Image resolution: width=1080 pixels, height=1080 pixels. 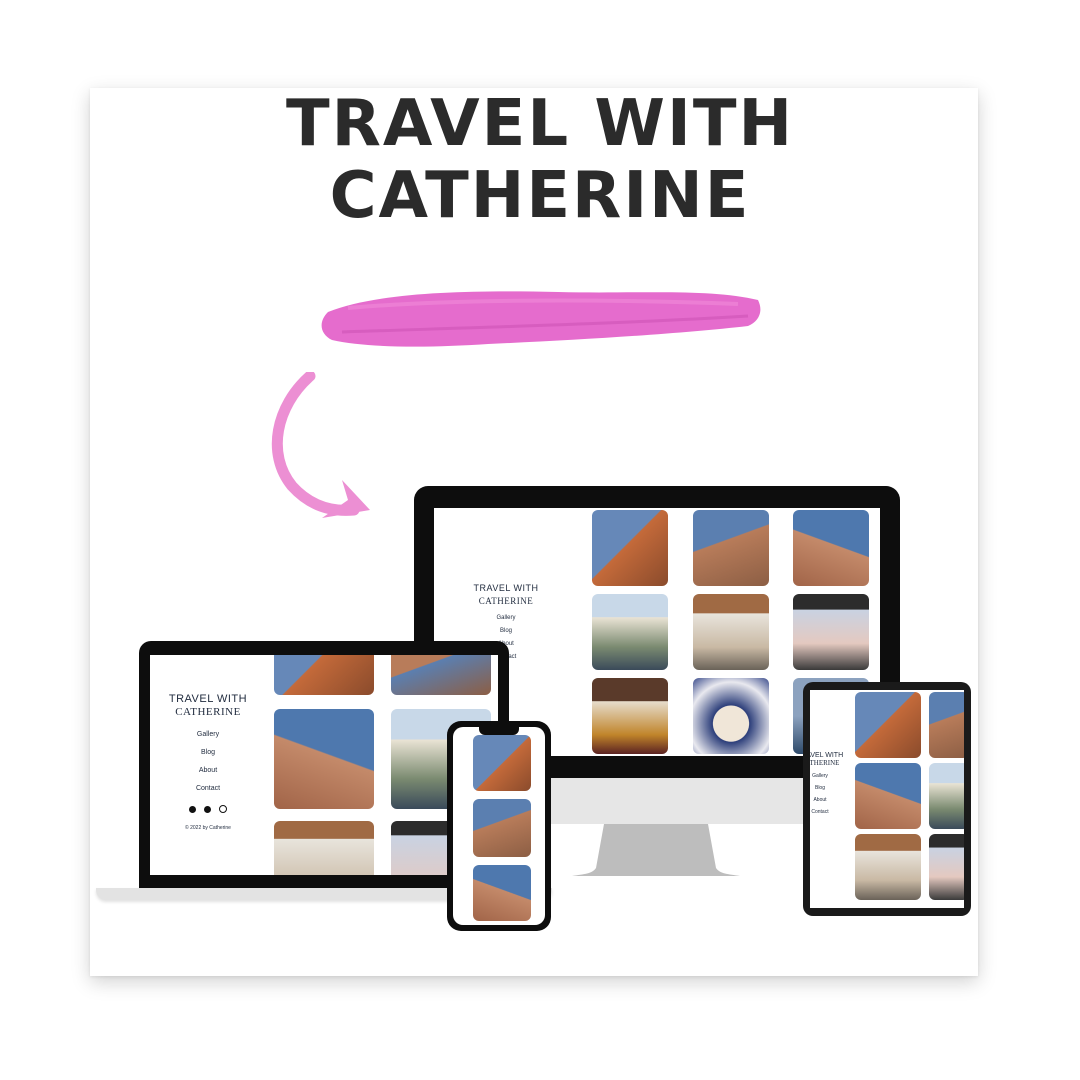 I want to click on laptop-nav-gallery: Gallery, so click(x=208, y=734).